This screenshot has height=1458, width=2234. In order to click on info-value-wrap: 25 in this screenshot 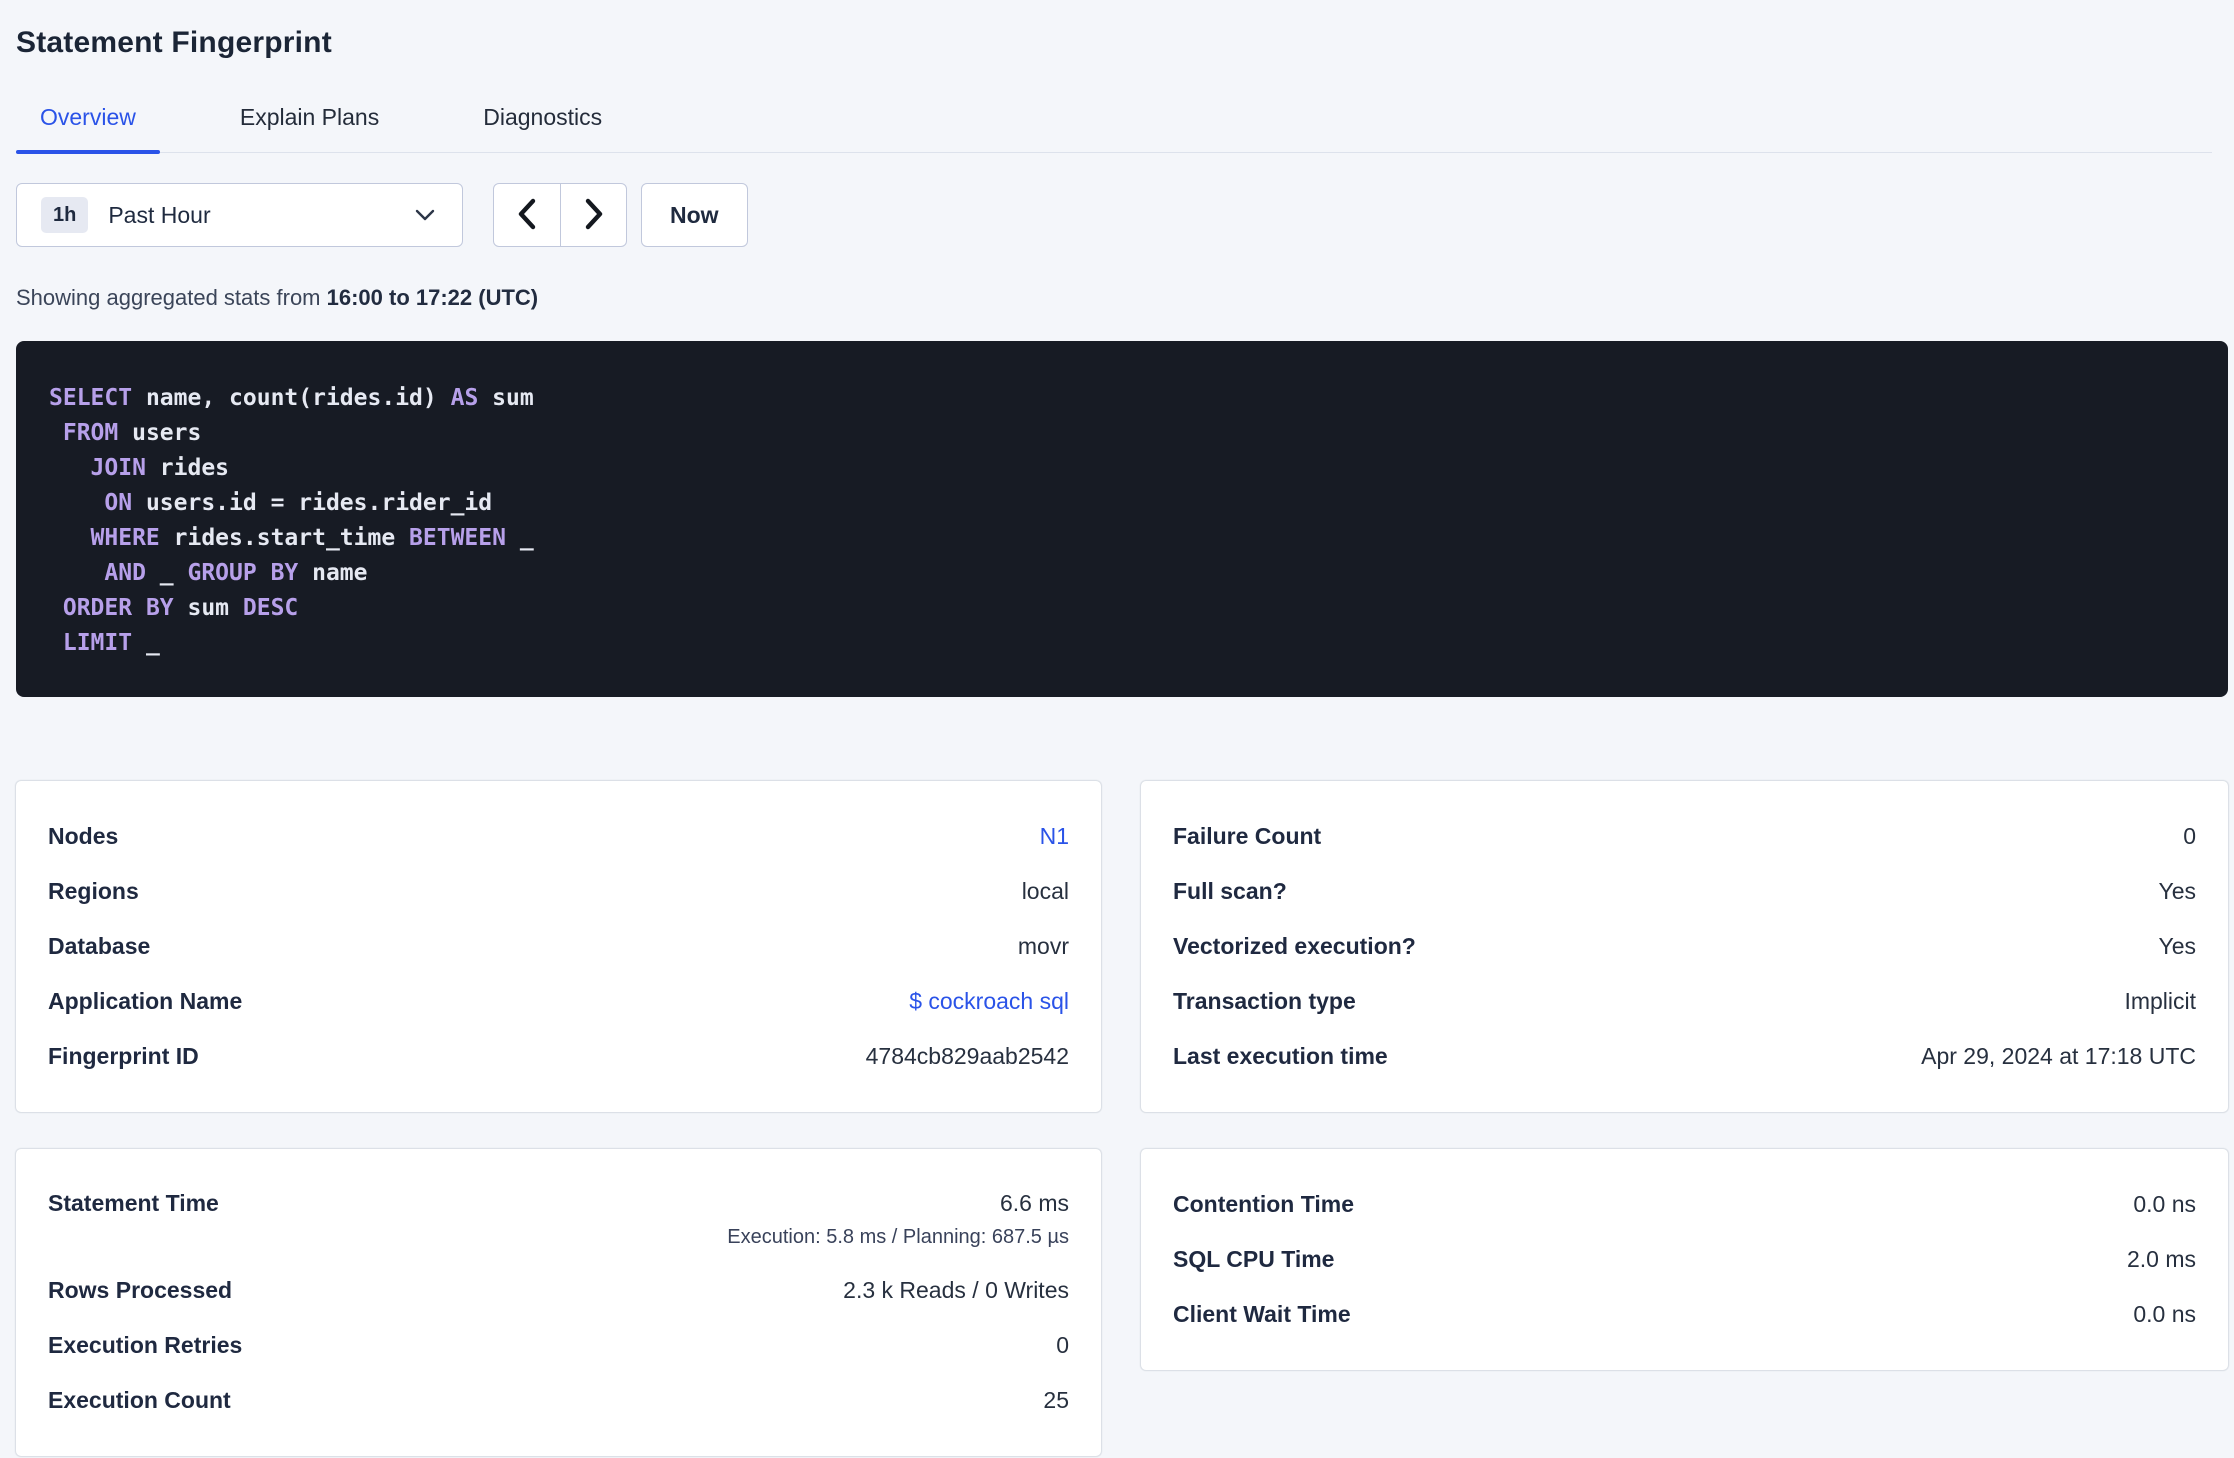, I will do `click(1056, 1400)`.